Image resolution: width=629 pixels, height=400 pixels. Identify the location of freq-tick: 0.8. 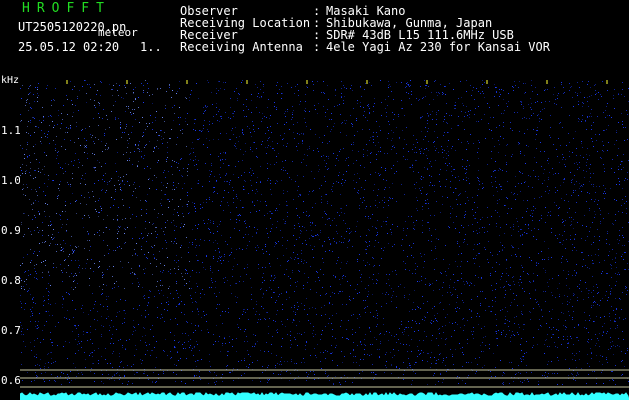
(11, 280).